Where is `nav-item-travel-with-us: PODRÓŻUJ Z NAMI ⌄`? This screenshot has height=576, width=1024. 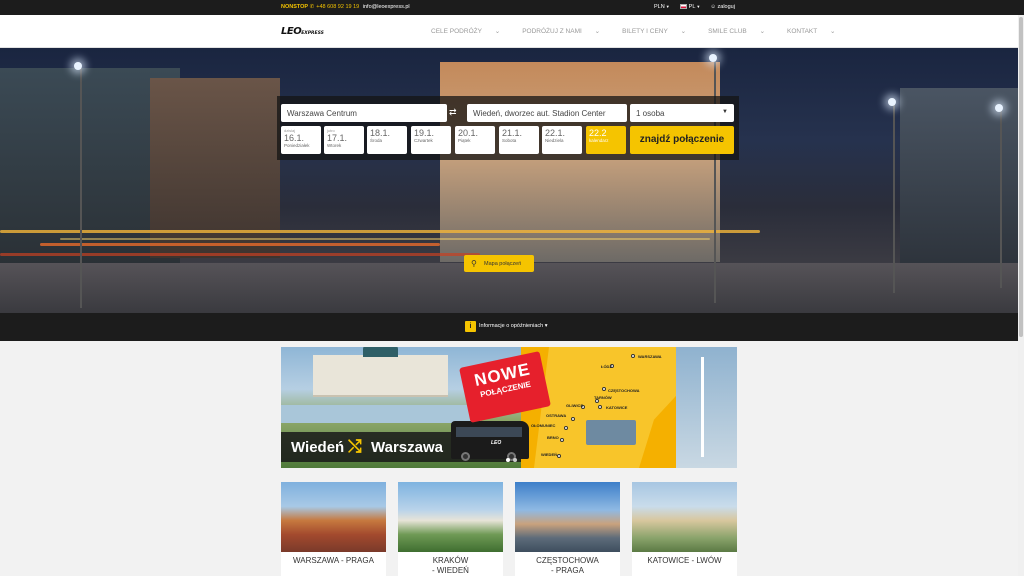 nav-item-travel-with-us: PODRÓŻUJ Z NAMI ⌄ is located at coordinates (566, 31).